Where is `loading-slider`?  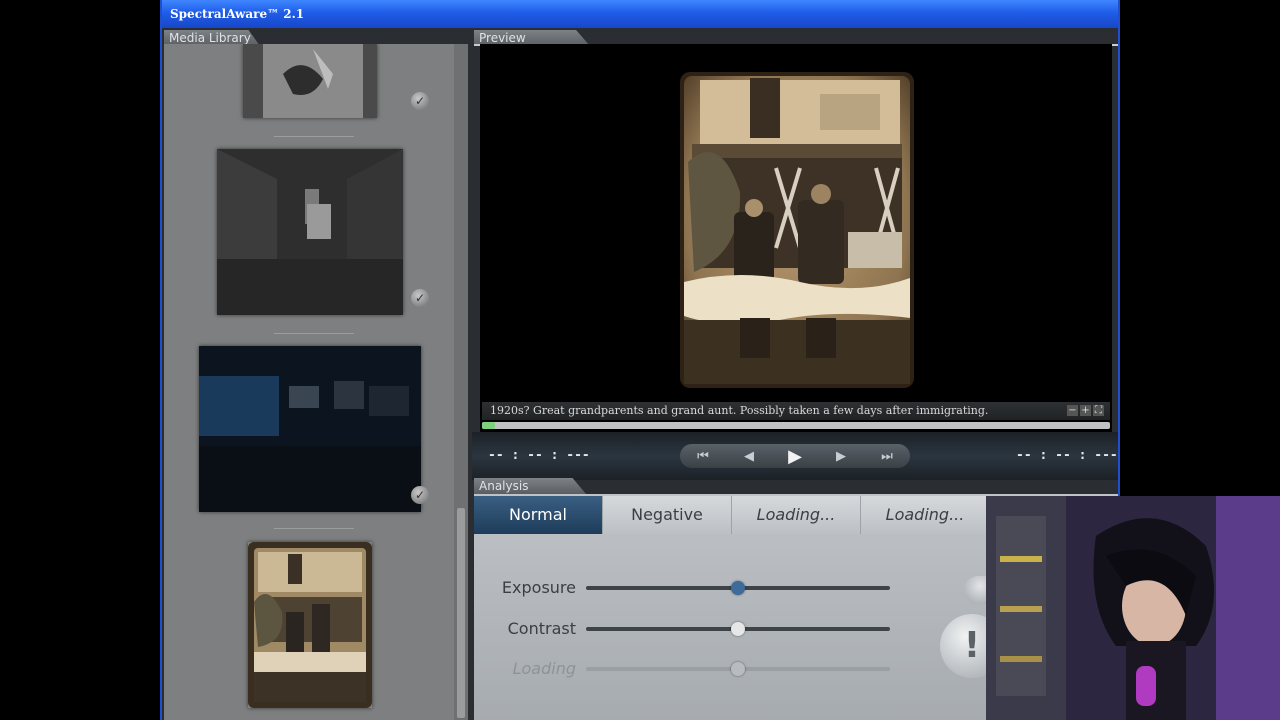
loading-slider is located at coordinates (738, 669).